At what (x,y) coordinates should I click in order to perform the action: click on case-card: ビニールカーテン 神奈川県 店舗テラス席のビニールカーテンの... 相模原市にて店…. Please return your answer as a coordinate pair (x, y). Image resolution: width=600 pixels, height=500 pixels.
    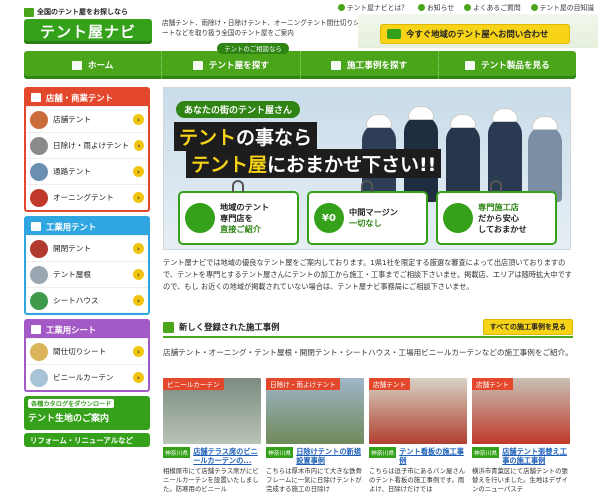
    Looking at the image, I should click on (212, 436).